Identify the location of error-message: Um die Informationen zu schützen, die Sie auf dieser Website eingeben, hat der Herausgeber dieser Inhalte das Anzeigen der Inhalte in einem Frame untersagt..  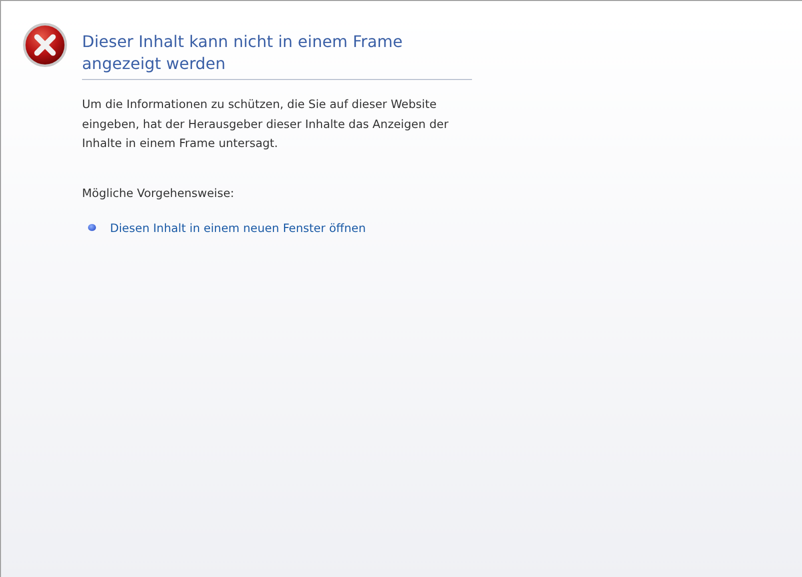
(266, 124).